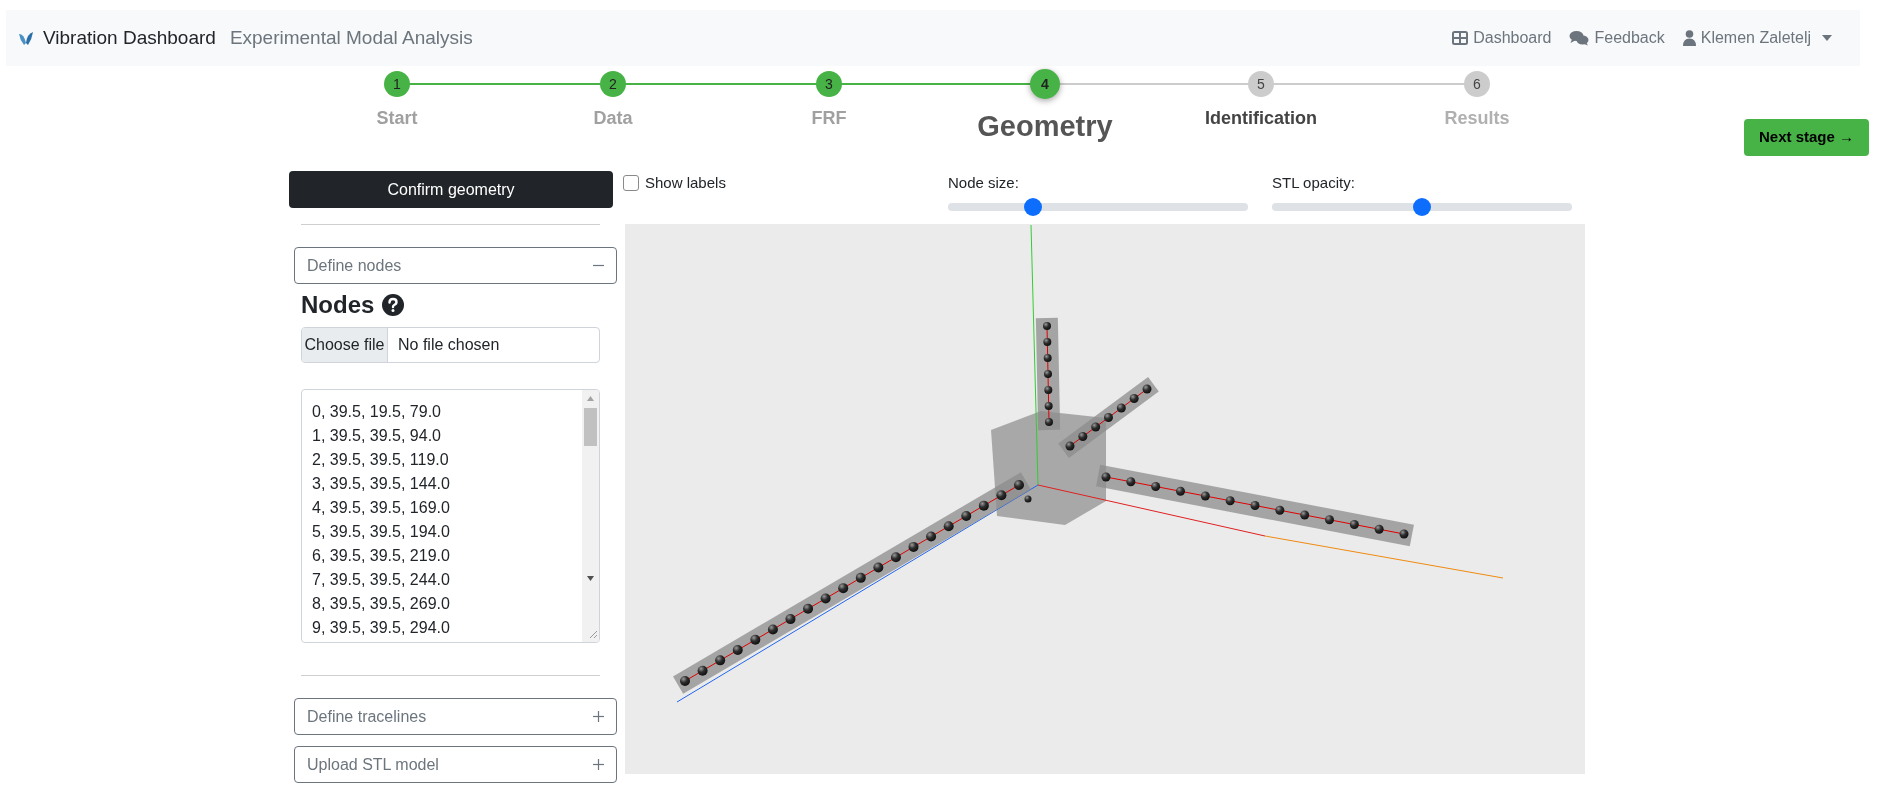 This screenshot has height=792, width=1887. I want to click on slider-label: STL opacity:, so click(1314, 183).